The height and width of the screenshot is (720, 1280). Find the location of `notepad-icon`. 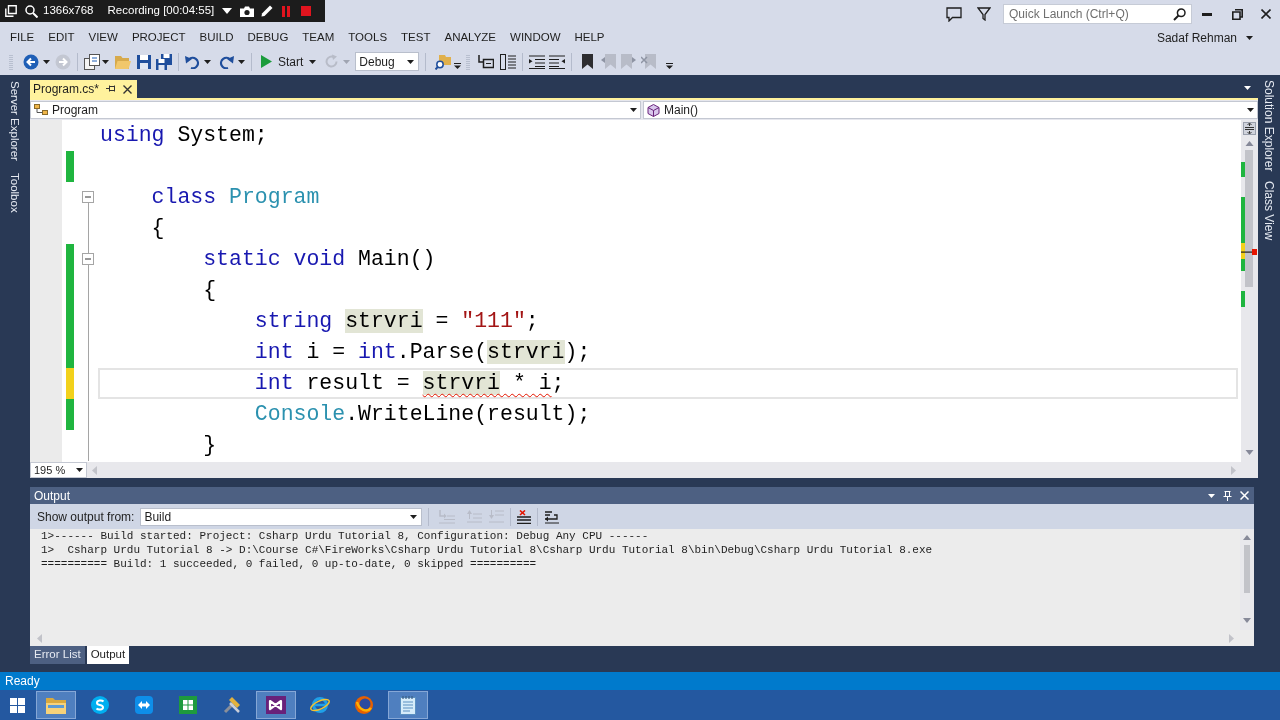

notepad-icon is located at coordinates (408, 705).